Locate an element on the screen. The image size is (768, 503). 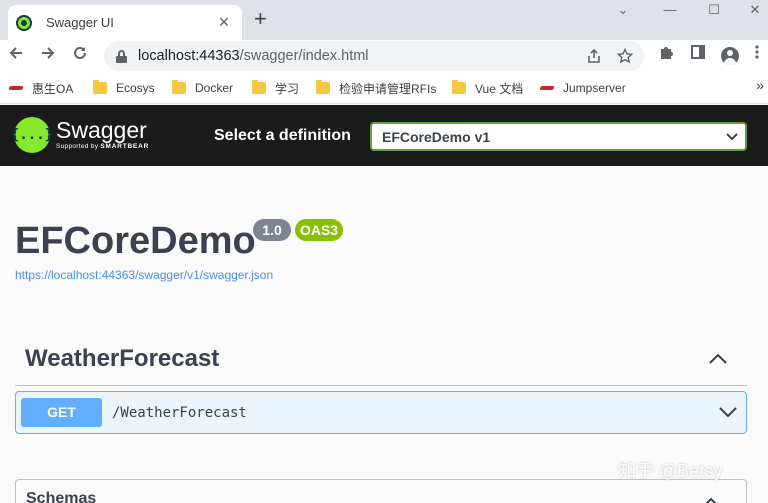
watermark: 知乎 @Betsy is located at coordinates (670, 471).